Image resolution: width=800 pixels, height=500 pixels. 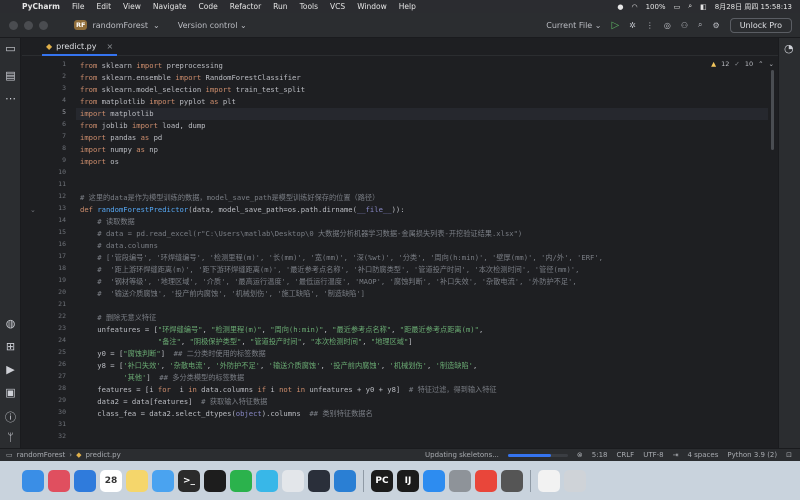 What do you see at coordinates (549, 480) in the screenshot?
I see `dock-document-icon` at bounding box center [549, 480].